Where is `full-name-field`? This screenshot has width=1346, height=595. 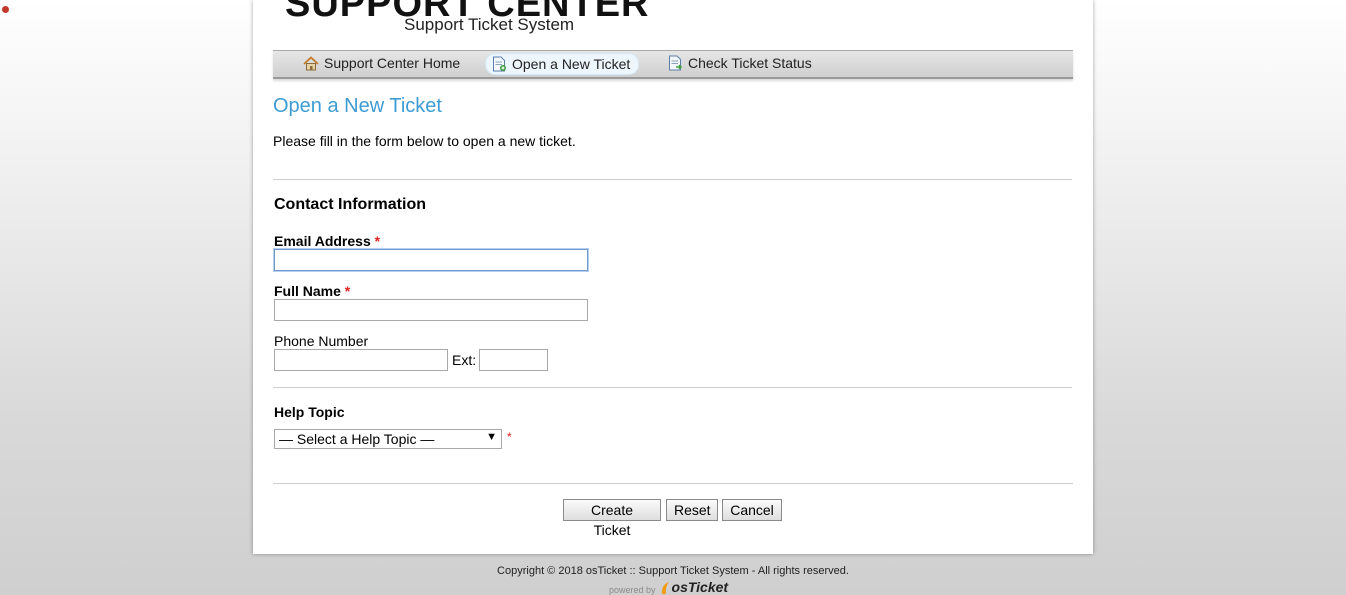 full-name-field is located at coordinates (431, 310).